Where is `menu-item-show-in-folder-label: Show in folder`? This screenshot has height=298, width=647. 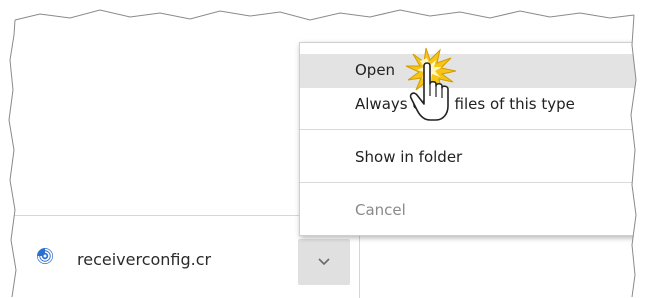
menu-item-show-in-folder-label: Show in folder is located at coordinates (409, 157).